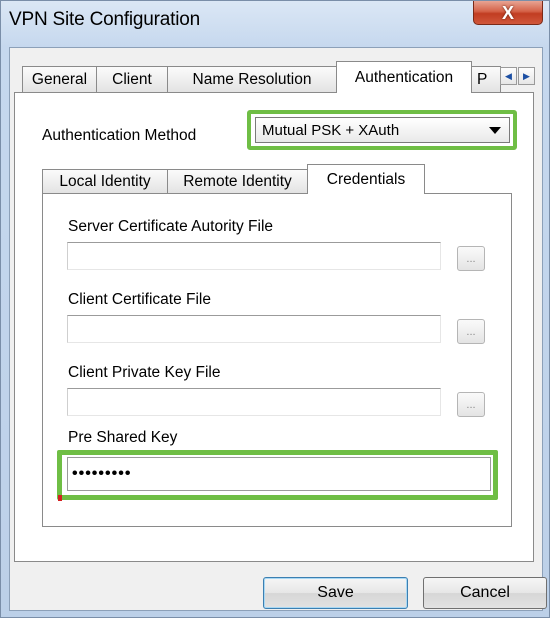  Describe the element at coordinates (105, 181) in the screenshot. I see `tab-local-identity: Local Identity` at that location.